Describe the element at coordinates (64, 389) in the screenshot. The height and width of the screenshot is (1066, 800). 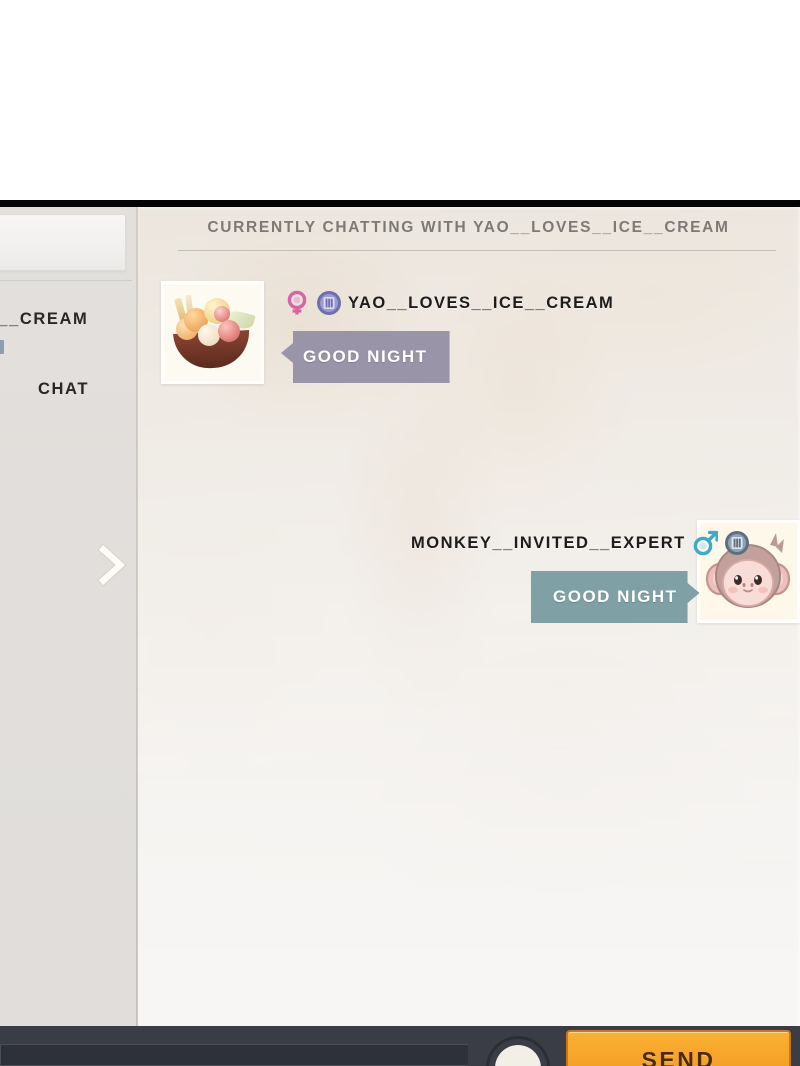
I see `sidebar-chat-label: CHAT` at that location.